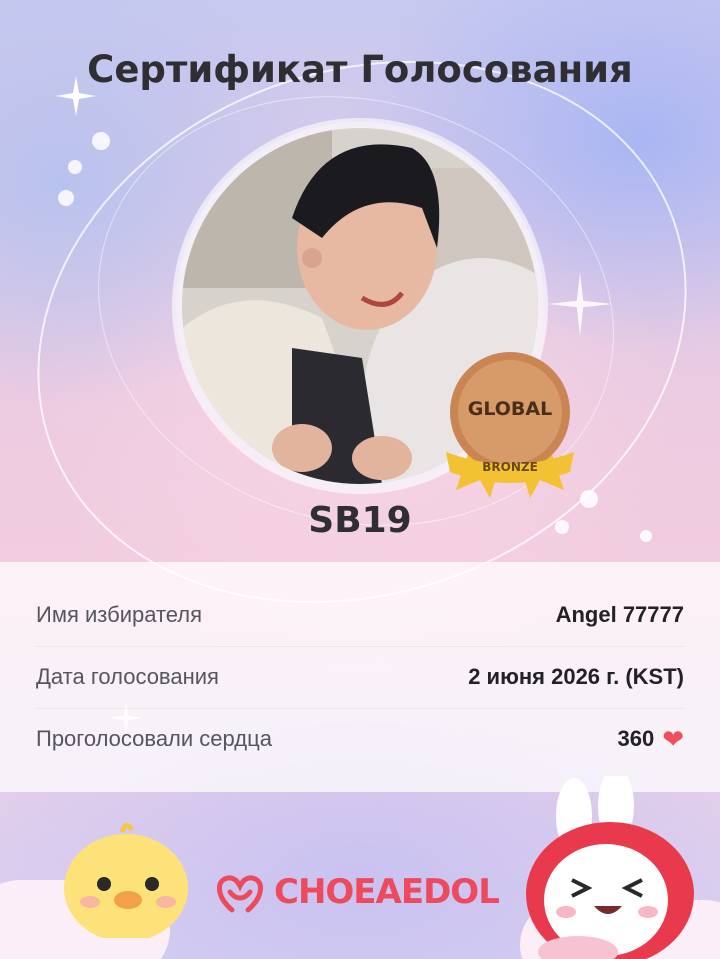 This screenshot has width=720, height=959. What do you see at coordinates (360, 677) in the screenshot?
I see `vote-date-row: Дата голосования 2 июня 2026 г. (KST)` at bounding box center [360, 677].